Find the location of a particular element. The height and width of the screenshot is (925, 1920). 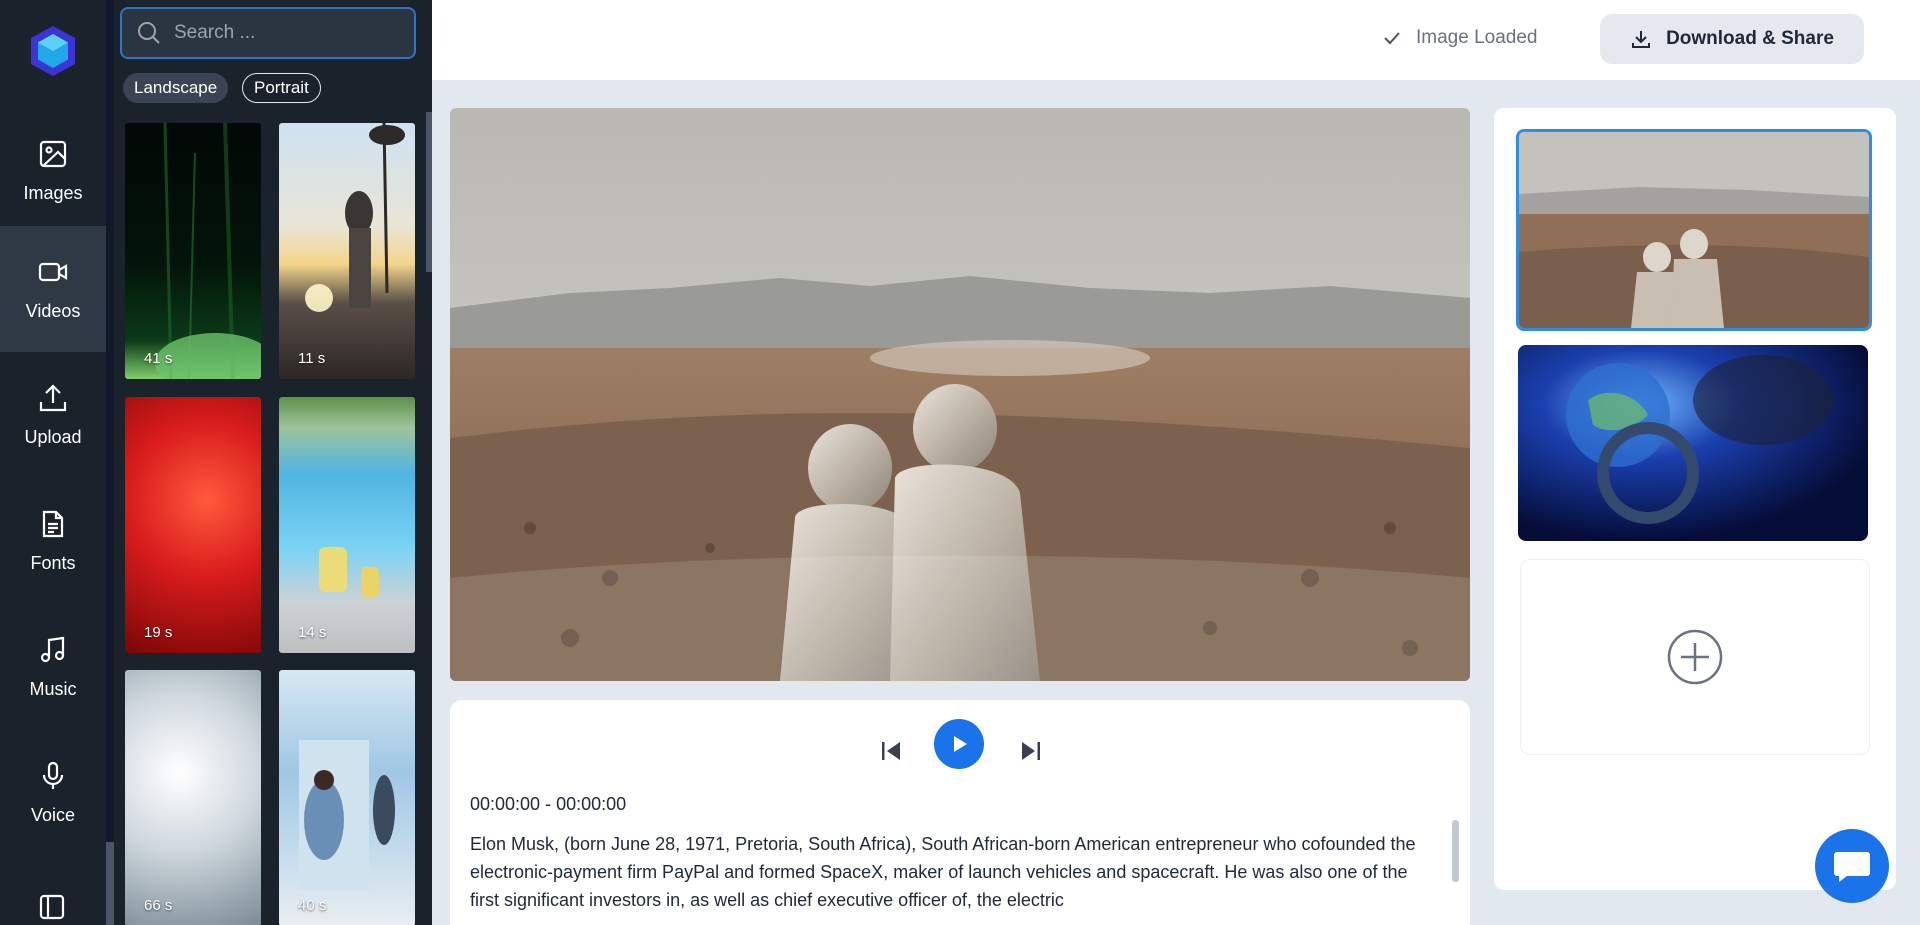

nav-label: Fonts is located at coordinates (53, 562).